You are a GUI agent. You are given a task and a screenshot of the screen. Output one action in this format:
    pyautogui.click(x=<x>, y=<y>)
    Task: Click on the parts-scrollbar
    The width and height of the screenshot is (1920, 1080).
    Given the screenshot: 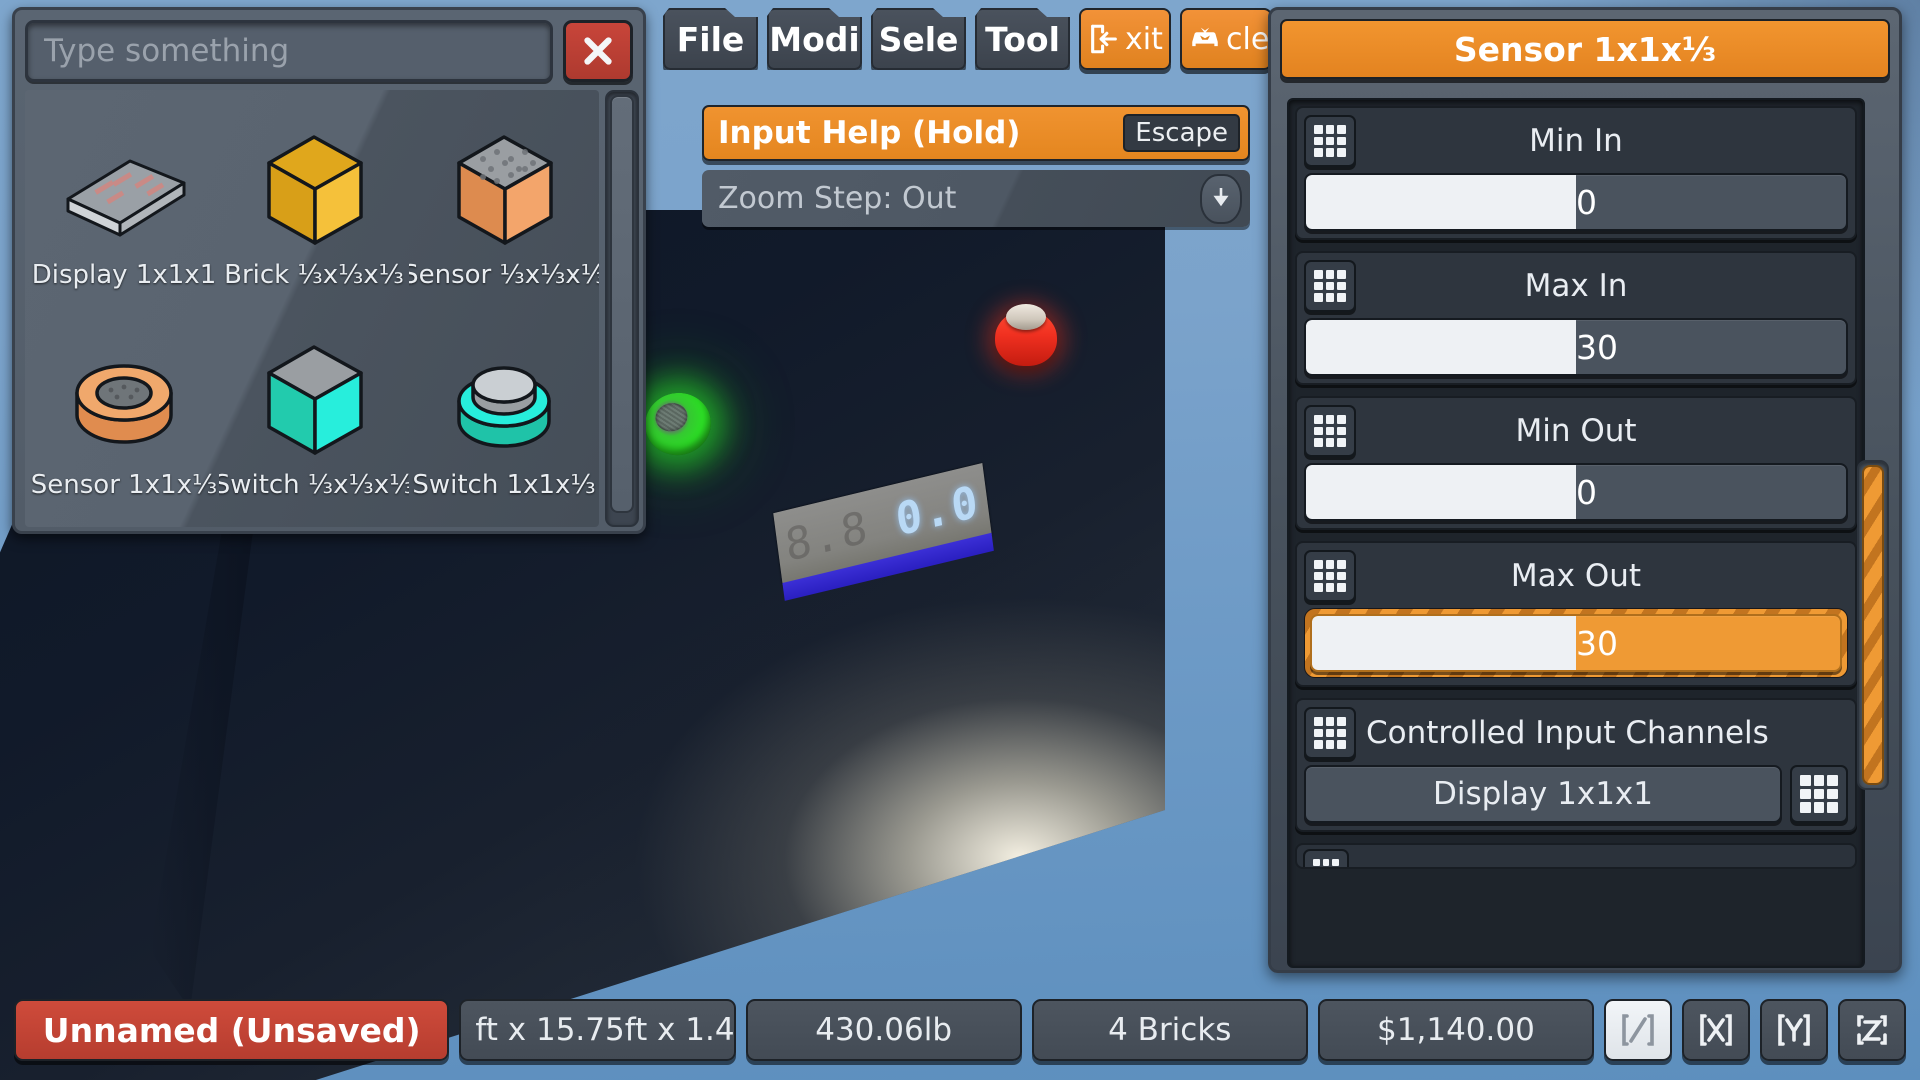 What is the action you would take?
    pyautogui.click(x=622, y=308)
    